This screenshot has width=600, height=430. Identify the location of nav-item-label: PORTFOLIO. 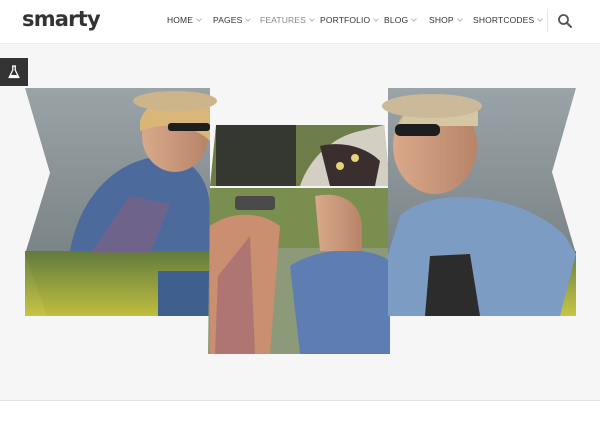
(345, 20).